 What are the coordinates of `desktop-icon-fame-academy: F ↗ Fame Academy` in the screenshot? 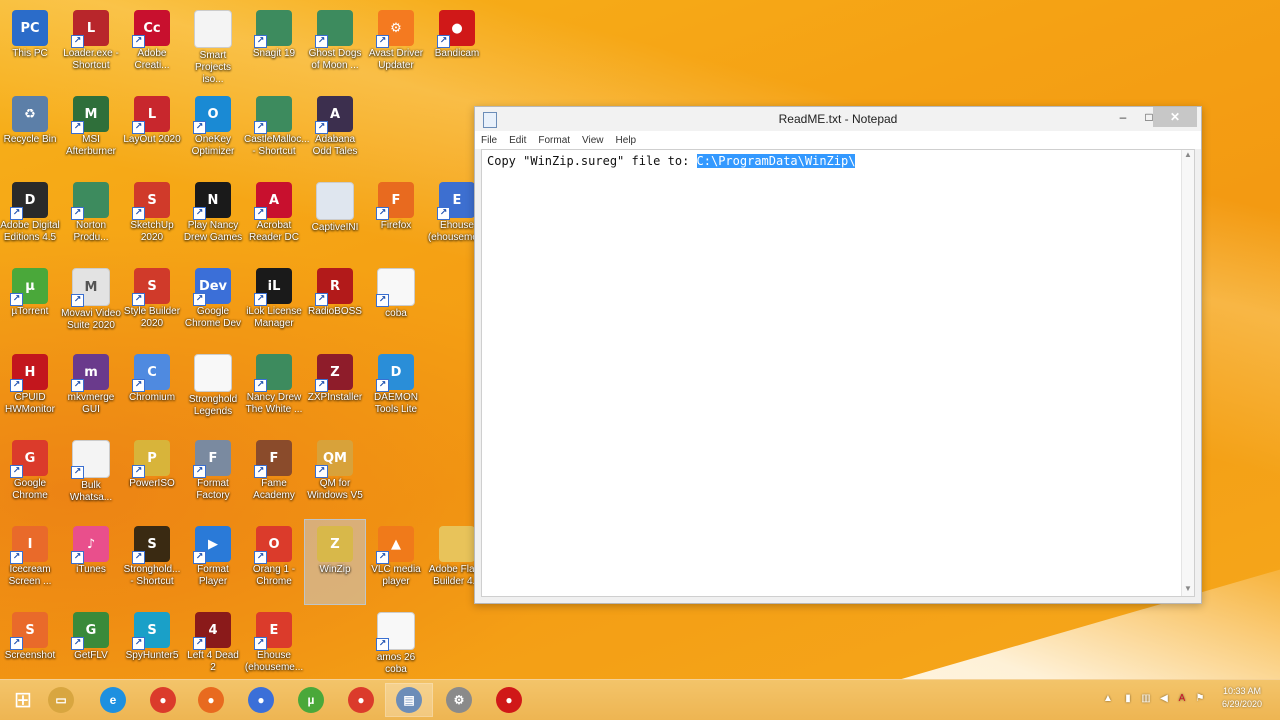 It's located at (274, 476).